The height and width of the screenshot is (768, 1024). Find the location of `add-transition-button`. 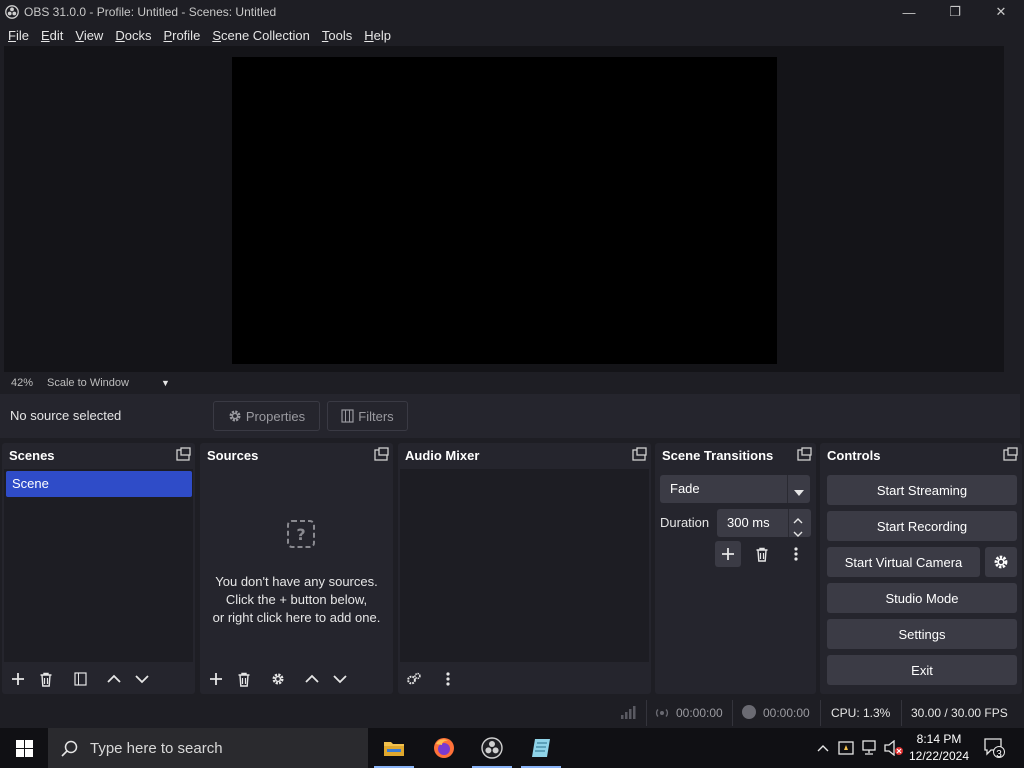

add-transition-button is located at coordinates (728, 554).